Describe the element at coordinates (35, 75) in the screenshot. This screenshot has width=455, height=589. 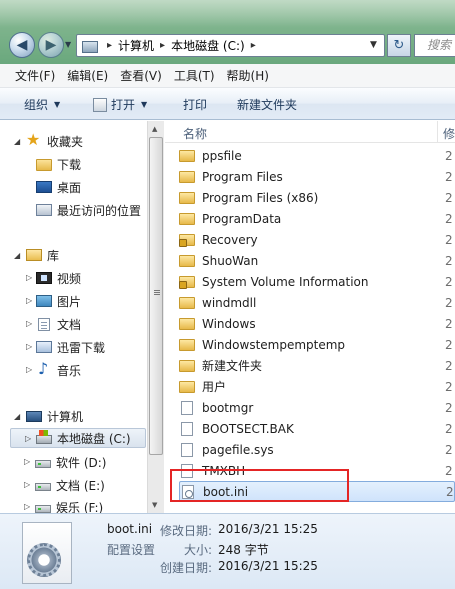
I see `menu-file: 文件(F)` at that location.